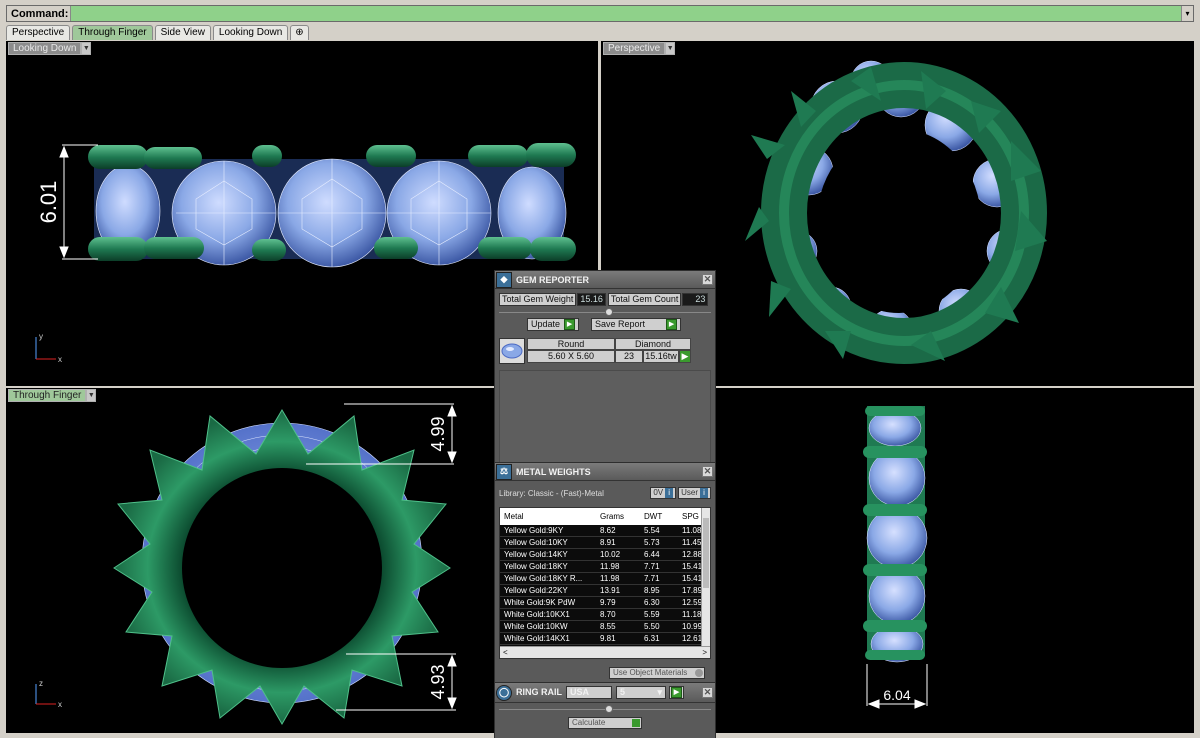 This screenshot has width=1200, height=738. Describe the element at coordinates (634, 48) in the screenshot. I see `viewport-title: Perspective` at that location.